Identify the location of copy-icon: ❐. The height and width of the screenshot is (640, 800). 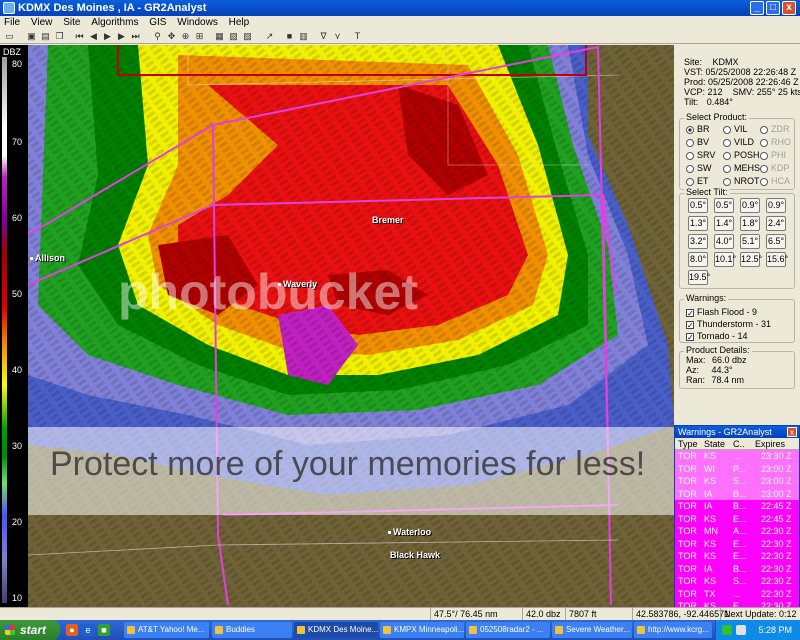
(59, 36).